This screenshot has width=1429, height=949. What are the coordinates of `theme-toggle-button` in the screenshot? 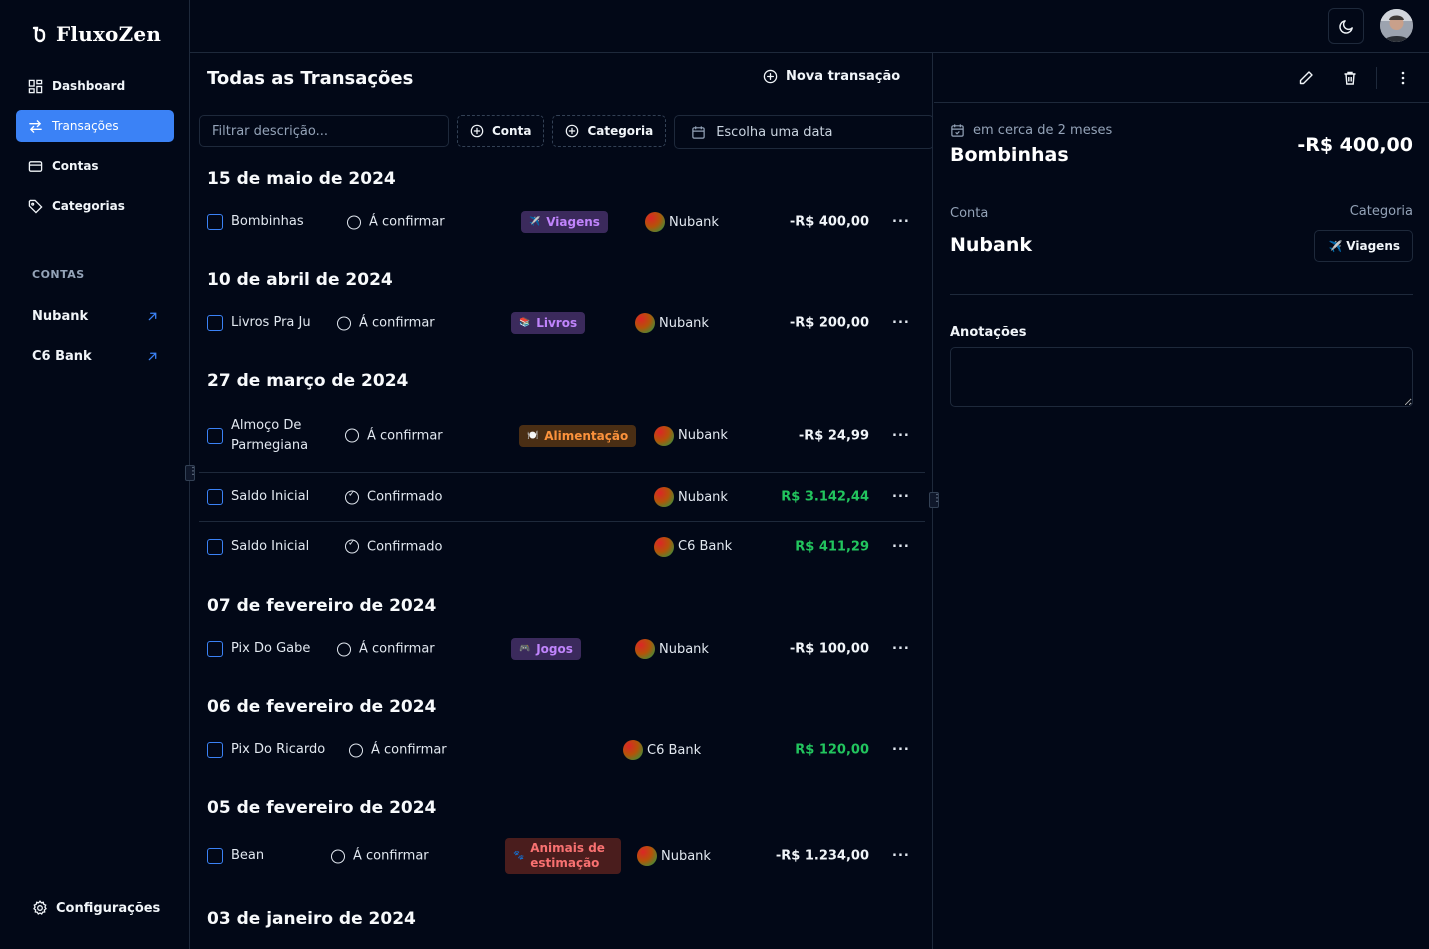 It's located at (1346, 26).